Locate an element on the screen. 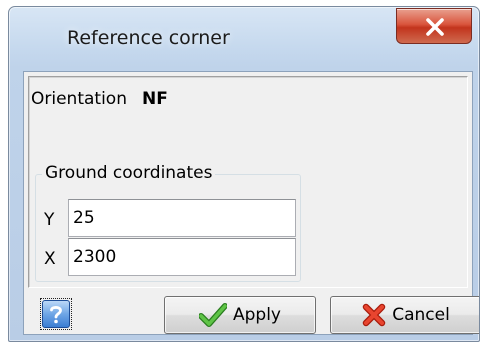 Image resolution: width=486 pixels, height=348 pixels. help-icon is located at coordinates (56, 314).